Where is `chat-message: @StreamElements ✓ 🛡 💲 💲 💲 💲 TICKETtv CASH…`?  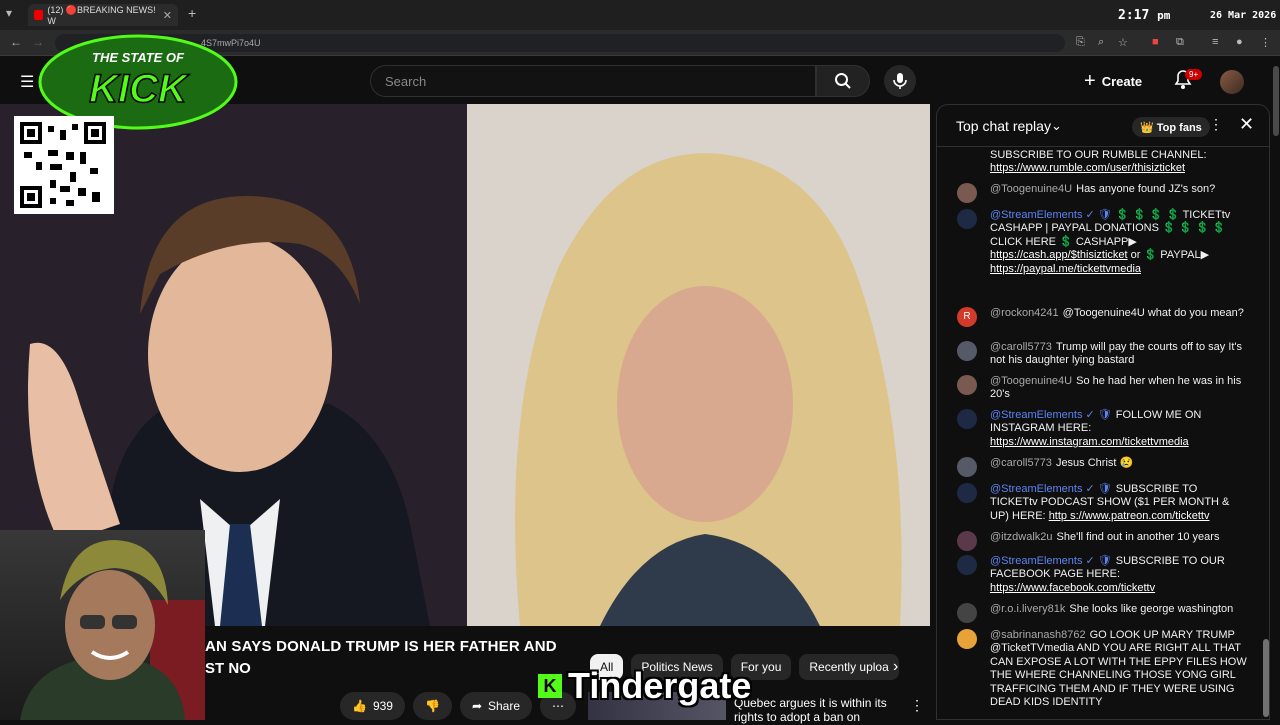 chat-message: @StreamElements ✓ 🛡 💲 💲 💲 💲 TICKETtv CASH… is located at coordinates (1102, 242).